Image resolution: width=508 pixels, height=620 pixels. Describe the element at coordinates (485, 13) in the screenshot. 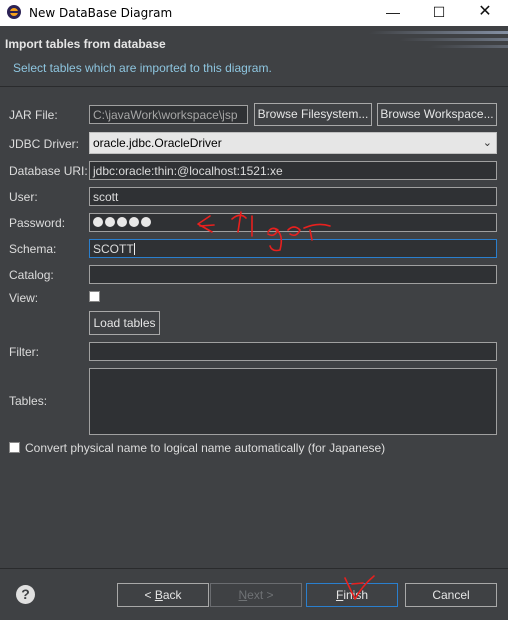

I see `close-button: ✕` at that location.